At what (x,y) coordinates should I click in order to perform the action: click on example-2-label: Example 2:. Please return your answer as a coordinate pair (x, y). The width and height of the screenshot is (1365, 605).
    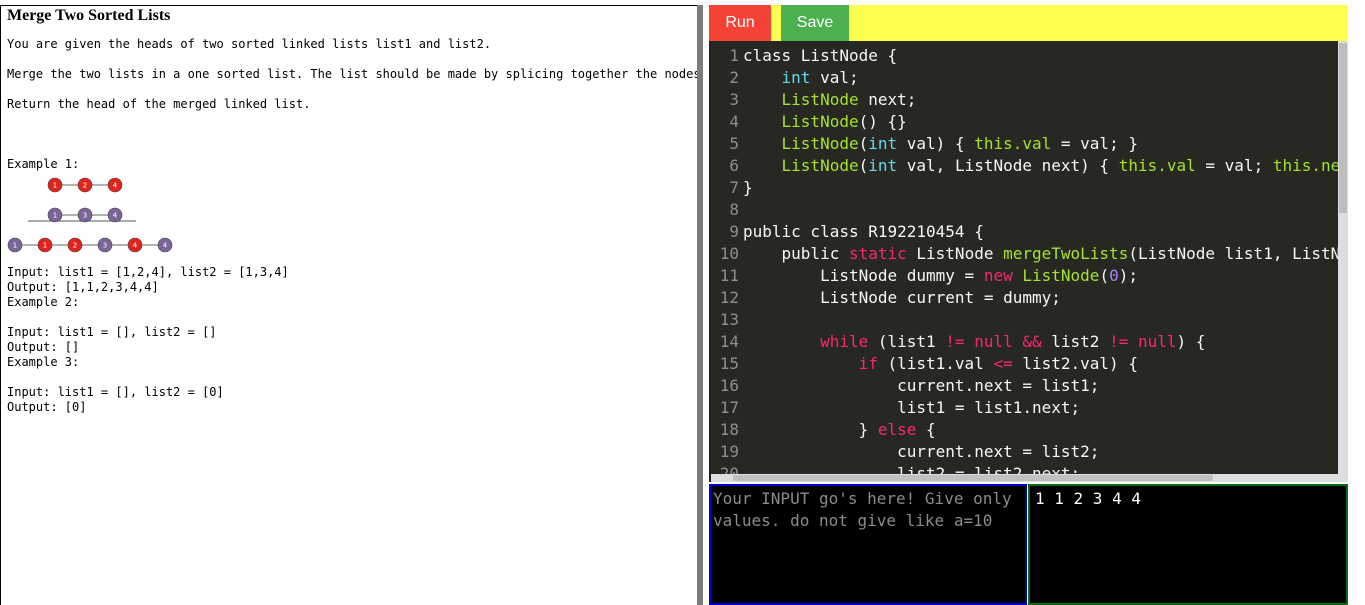
    Looking at the image, I should click on (43, 302).